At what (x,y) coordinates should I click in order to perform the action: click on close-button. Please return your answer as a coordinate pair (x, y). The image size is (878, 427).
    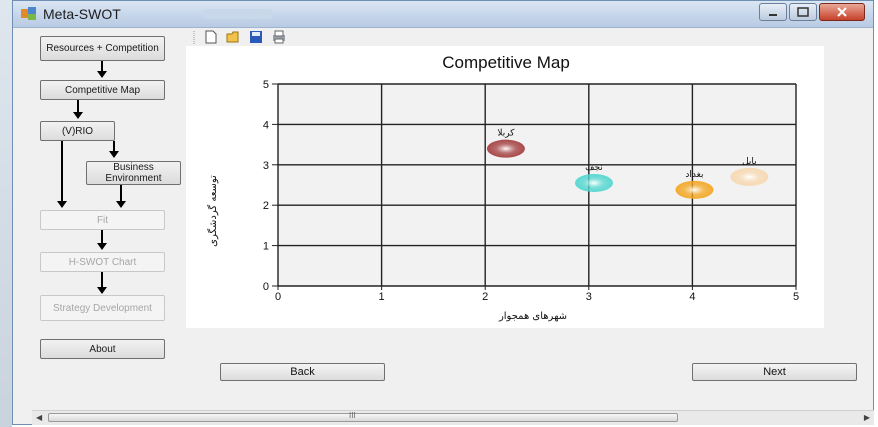
    Looking at the image, I should click on (842, 12).